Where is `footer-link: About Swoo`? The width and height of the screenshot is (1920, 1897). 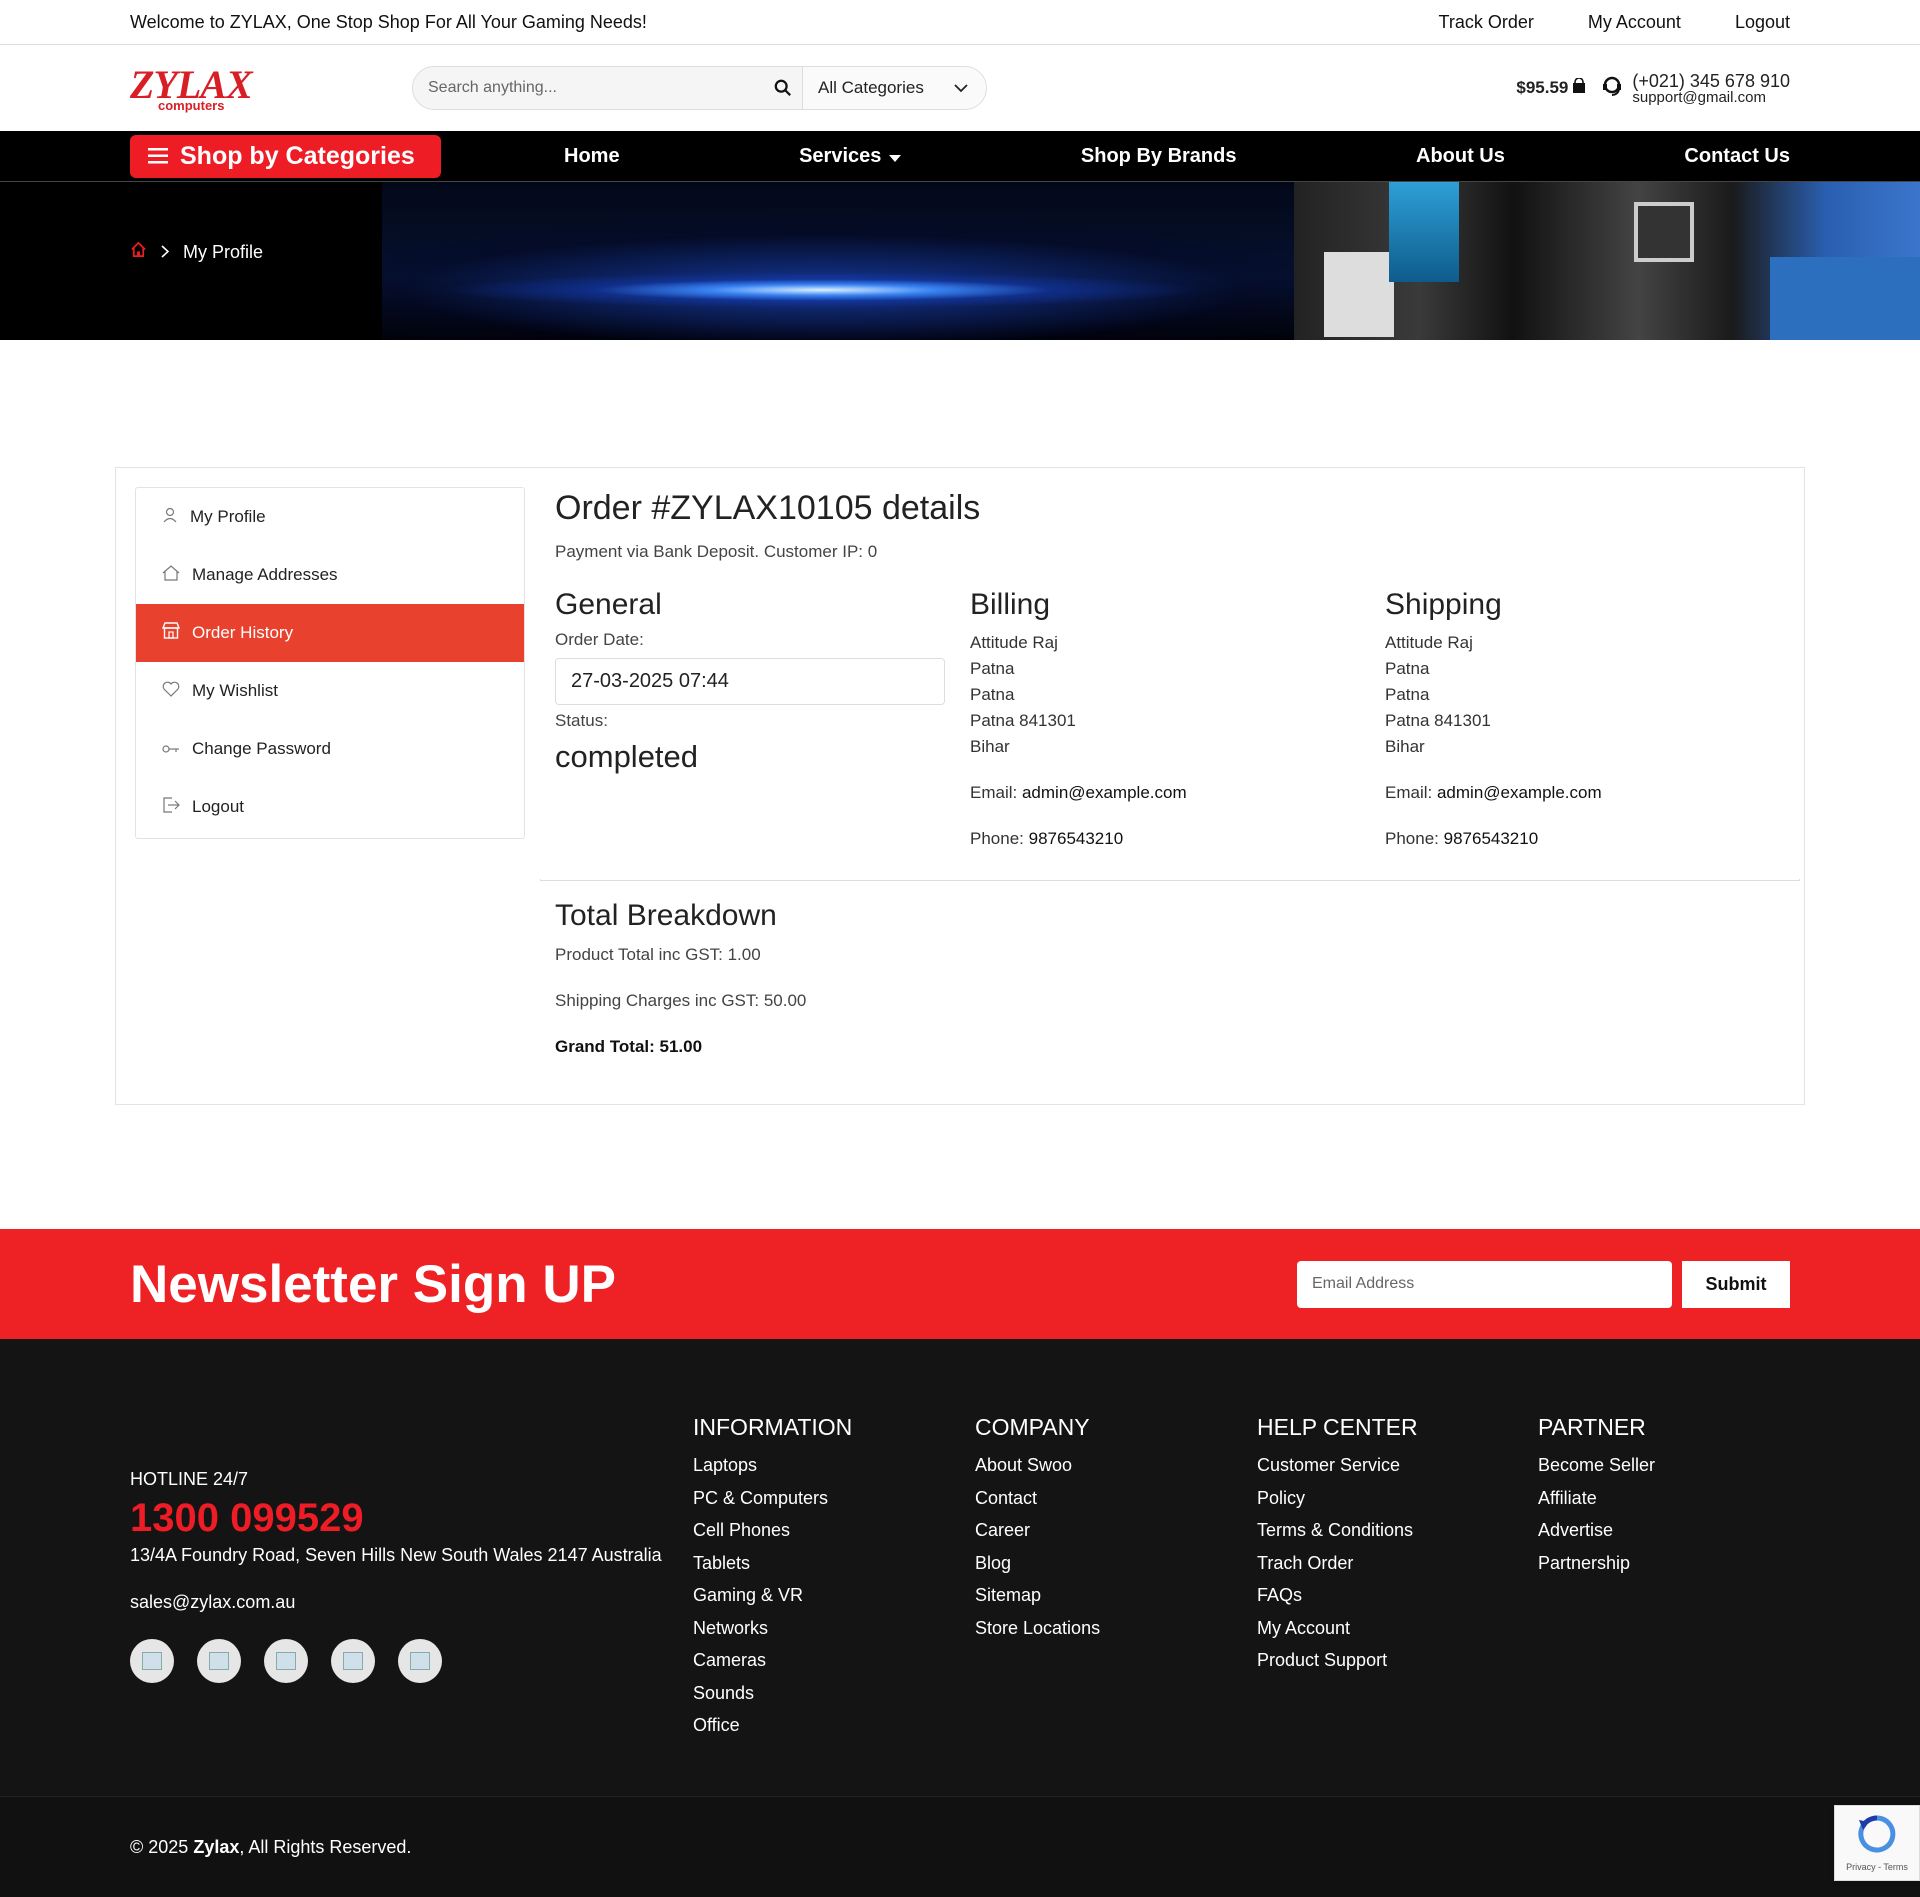 footer-link: About Swoo is located at coordinates (1037, 1465).